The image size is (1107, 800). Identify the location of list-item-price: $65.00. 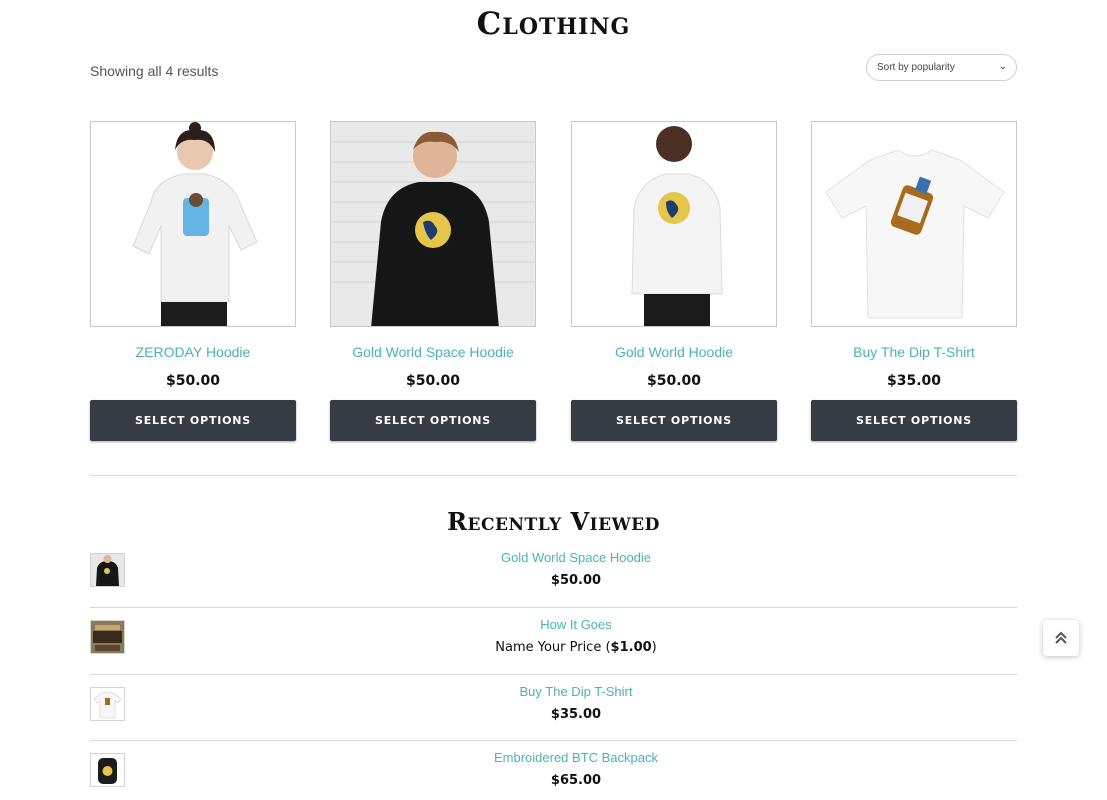
(576, 780).